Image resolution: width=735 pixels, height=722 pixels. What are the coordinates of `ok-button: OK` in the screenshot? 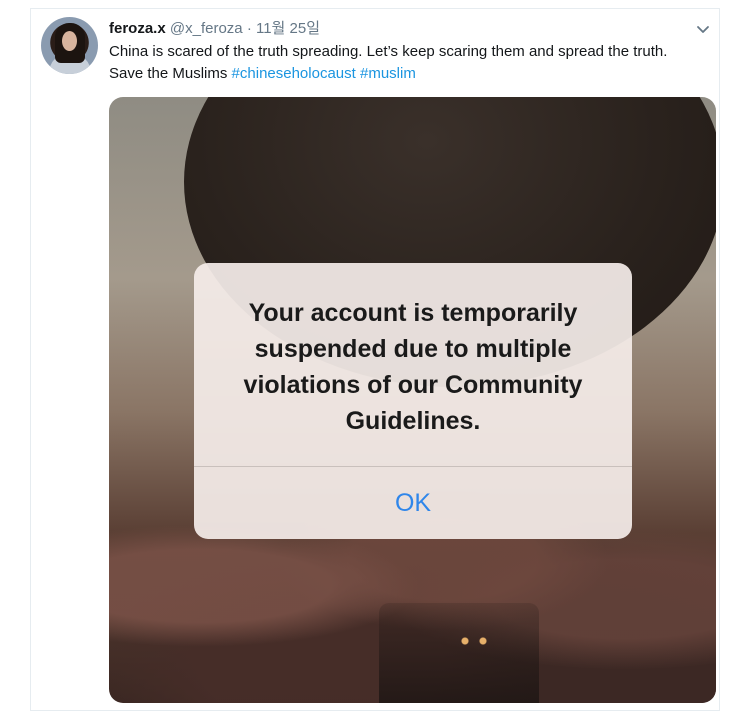 It's located at (413, 503).